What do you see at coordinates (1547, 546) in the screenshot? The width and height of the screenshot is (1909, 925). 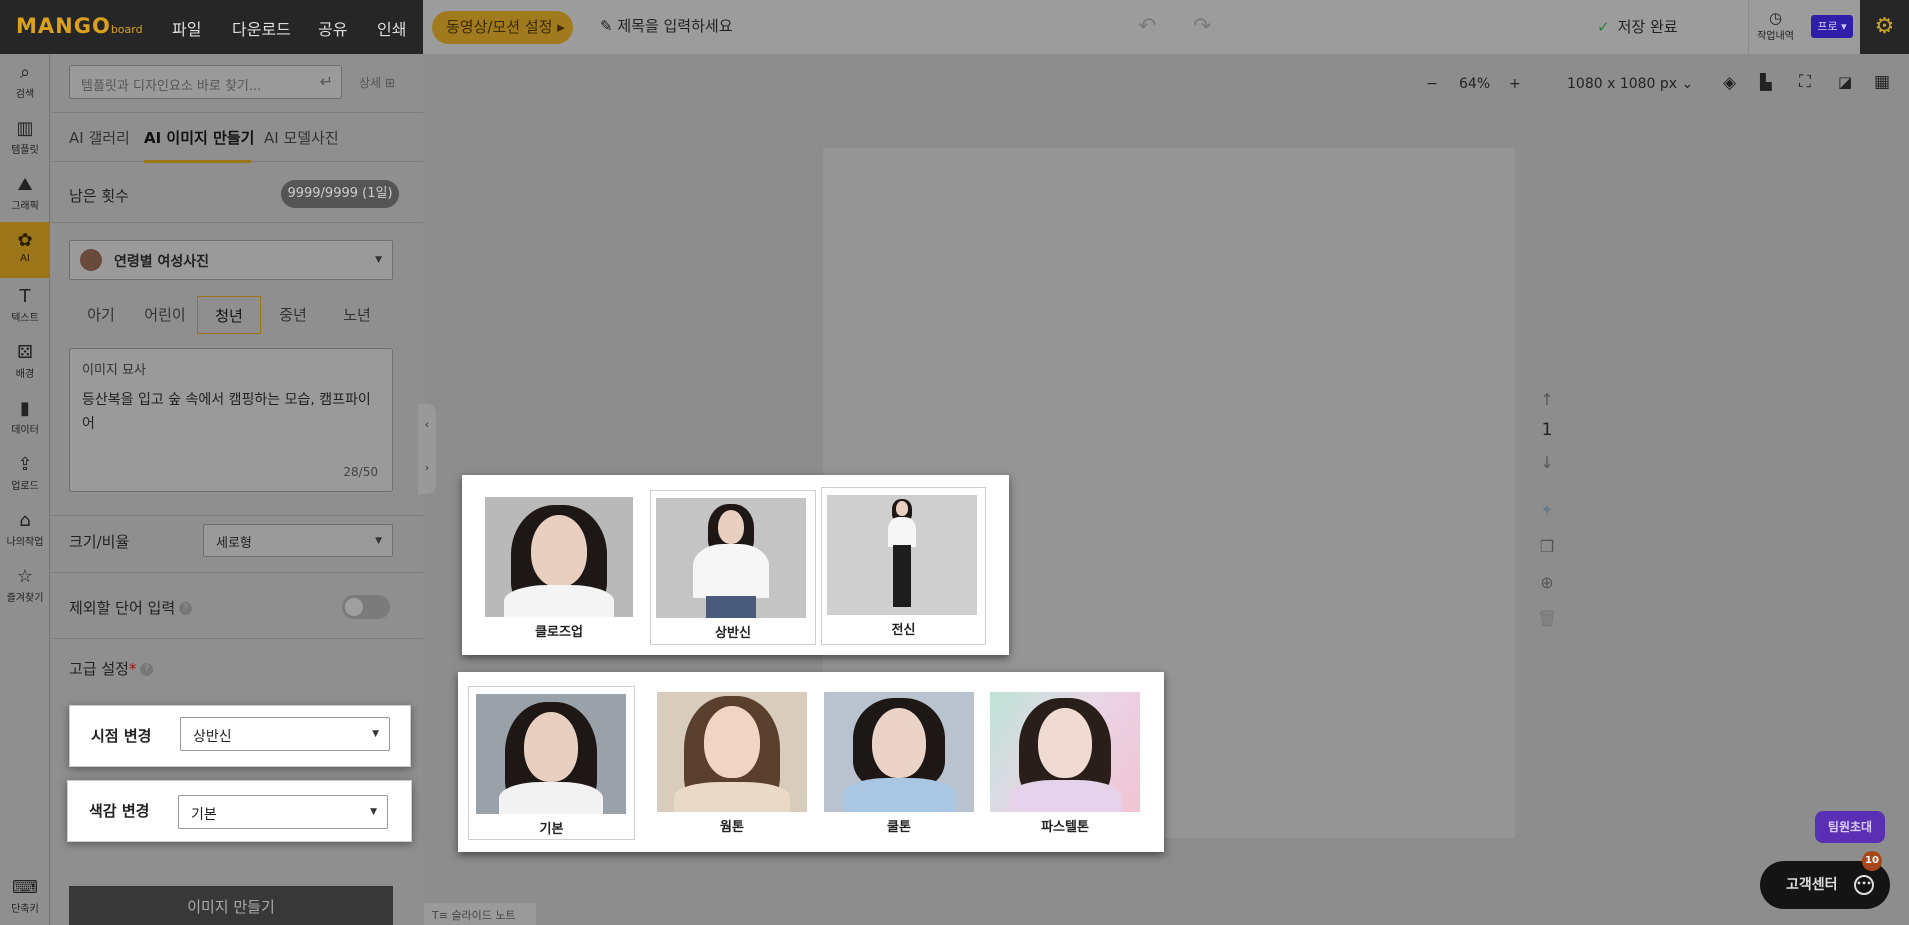 I see `duplicate-icon: ❐` at bounding box center [1547, 546].